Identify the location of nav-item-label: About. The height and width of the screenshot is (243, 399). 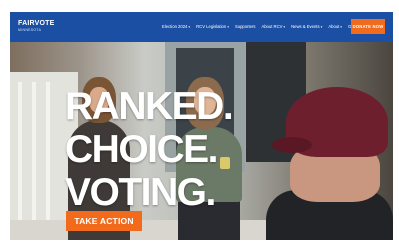
(334, 26).